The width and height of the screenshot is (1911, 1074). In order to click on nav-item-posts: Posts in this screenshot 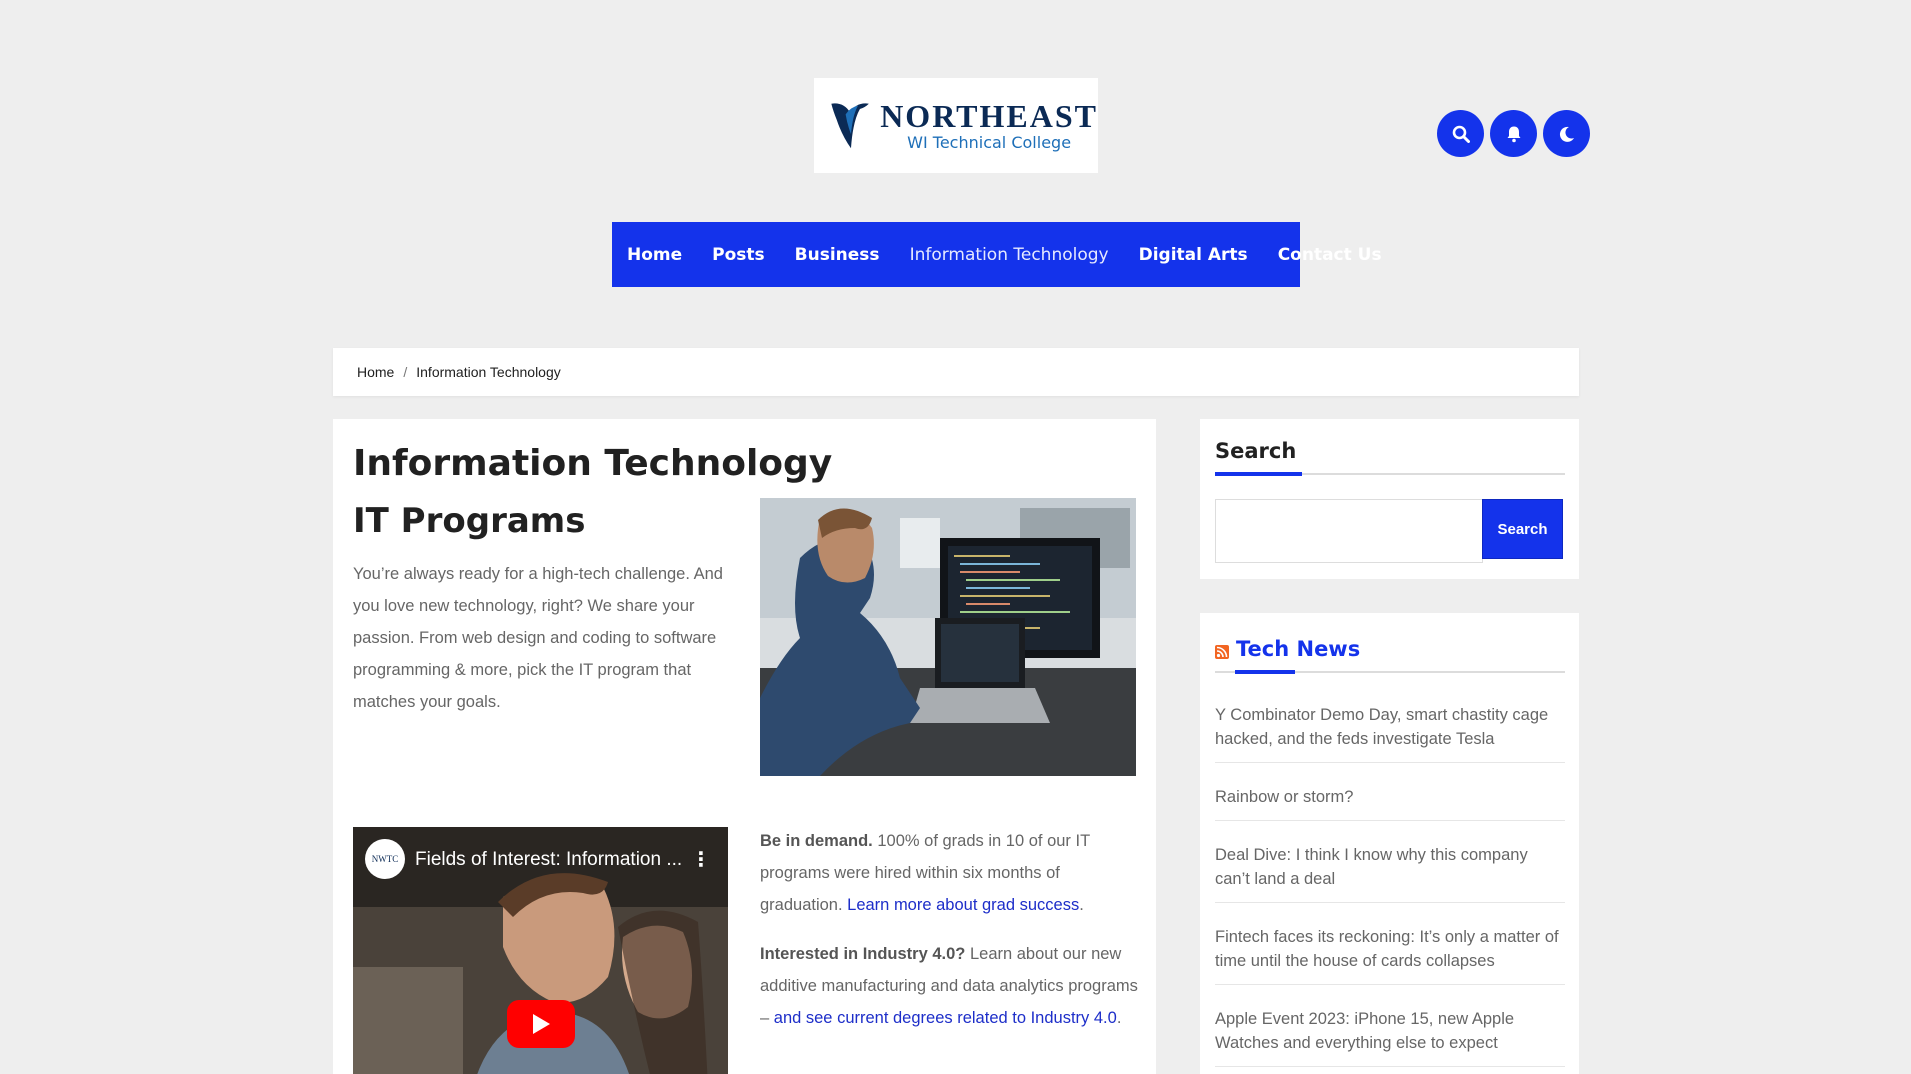, I will do `click(738, 255)`.